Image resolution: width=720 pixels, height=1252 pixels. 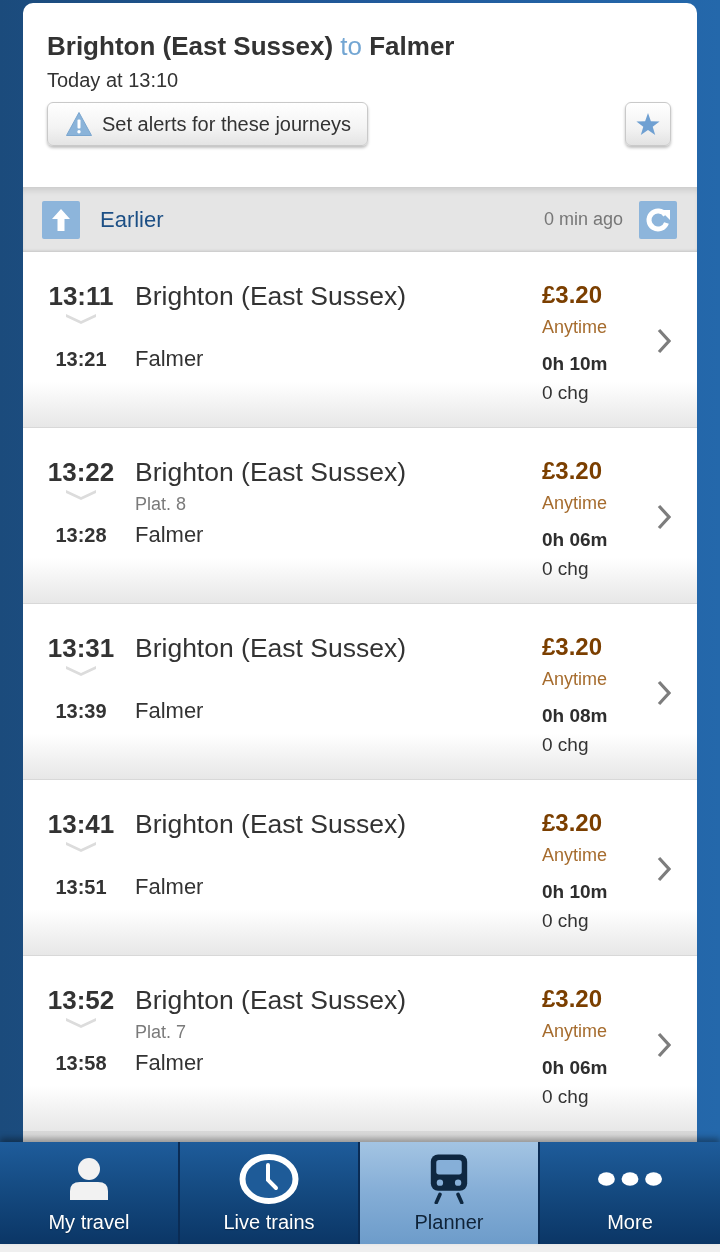 I want to click on nav-tab: My travel, so click(x=90, y=1193).